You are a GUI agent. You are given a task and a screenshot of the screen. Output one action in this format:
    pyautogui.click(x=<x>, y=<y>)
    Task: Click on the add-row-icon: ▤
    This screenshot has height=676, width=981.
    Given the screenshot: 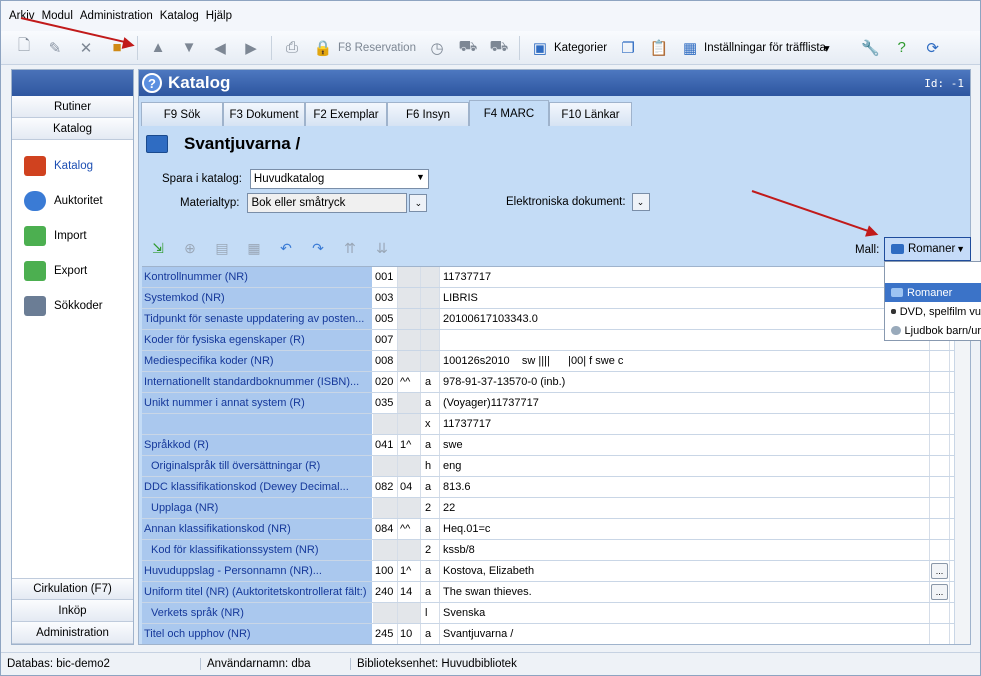 What is the action you would take?
    pyautogui.click(x=222, y=248)
    